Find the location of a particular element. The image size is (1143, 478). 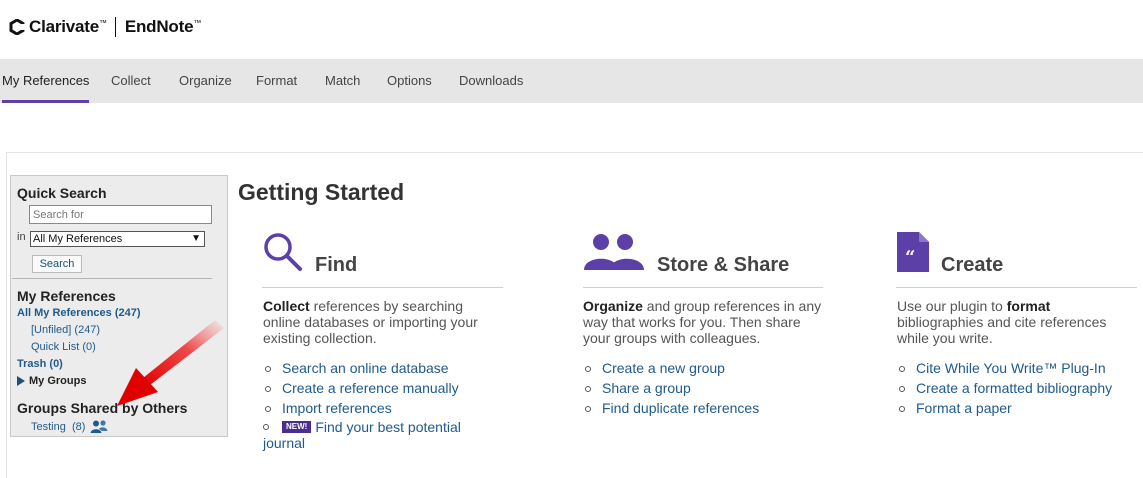

nav-tab-format: Format is located at coordinates (276, 81).